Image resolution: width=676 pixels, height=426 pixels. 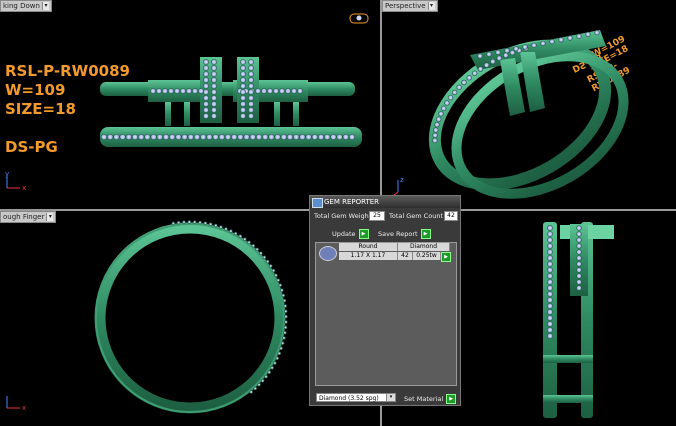 What do you see at coordinates (424, 399) in the screenshot?
I see `set-material-button-label: Set Material` at bounding box center [424, 399].